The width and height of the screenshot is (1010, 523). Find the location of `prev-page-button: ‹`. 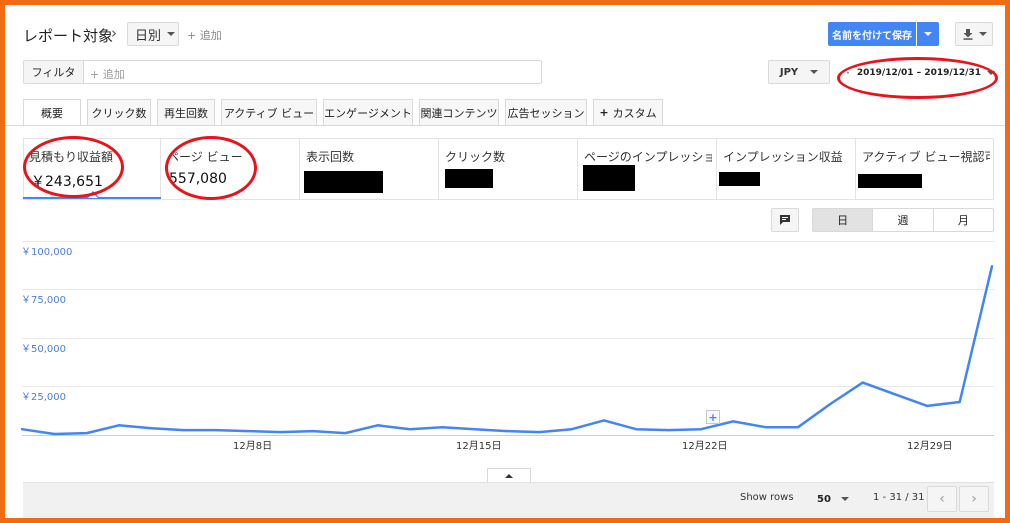

prev-page-button: ‹ is located at coordinates (942, 499).